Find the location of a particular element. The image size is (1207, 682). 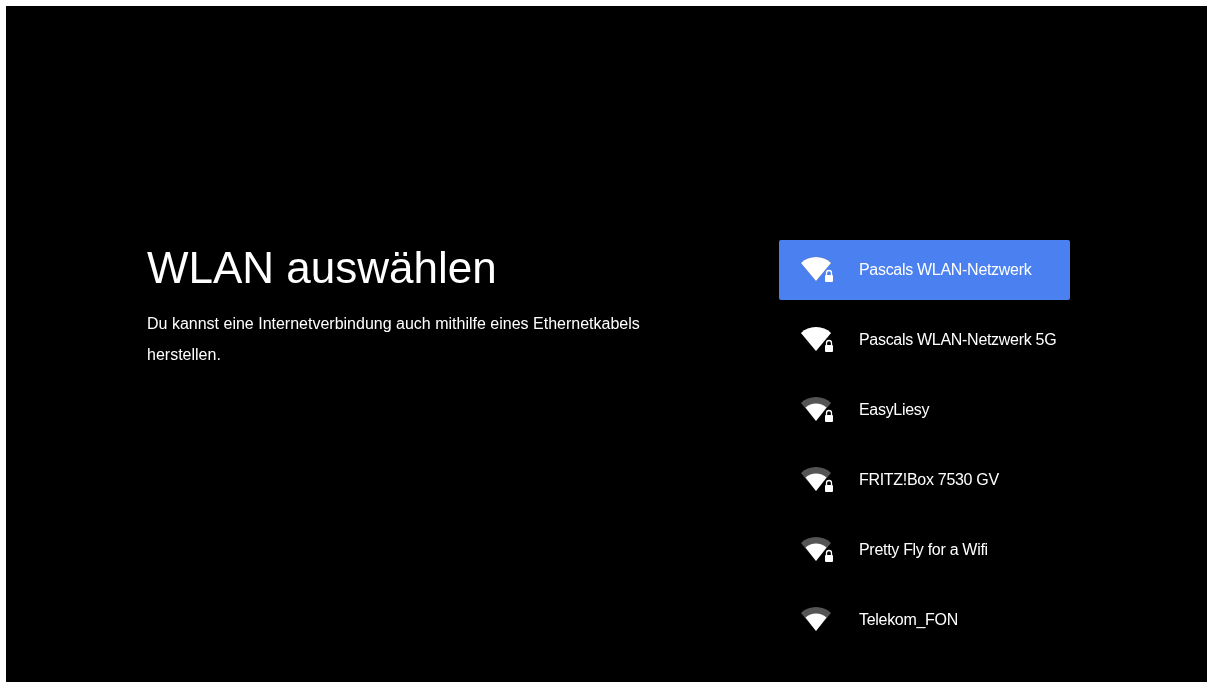

network-item: EasyLiesy is located at coordinates (924, 410).